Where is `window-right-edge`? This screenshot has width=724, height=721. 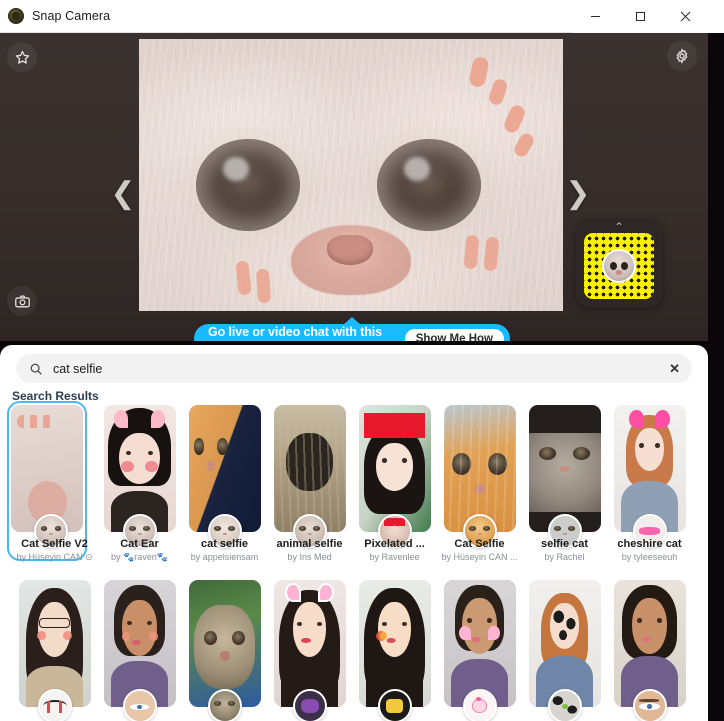 window-right-edge is located at coordinates (716, 377).